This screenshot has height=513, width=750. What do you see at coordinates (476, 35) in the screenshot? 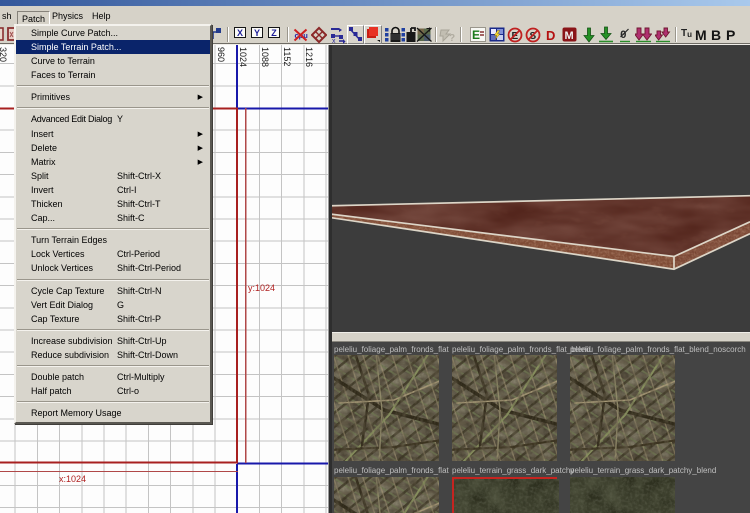
I see `svg-text: E` at bounding box center [476, 35].